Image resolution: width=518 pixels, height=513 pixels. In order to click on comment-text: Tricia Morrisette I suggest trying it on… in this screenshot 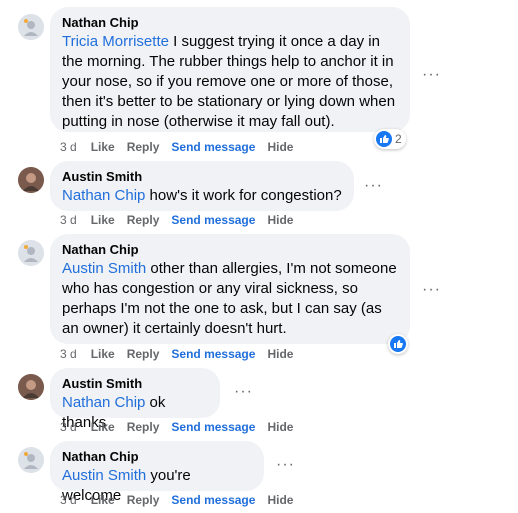, I will do `click(230, 82)`.